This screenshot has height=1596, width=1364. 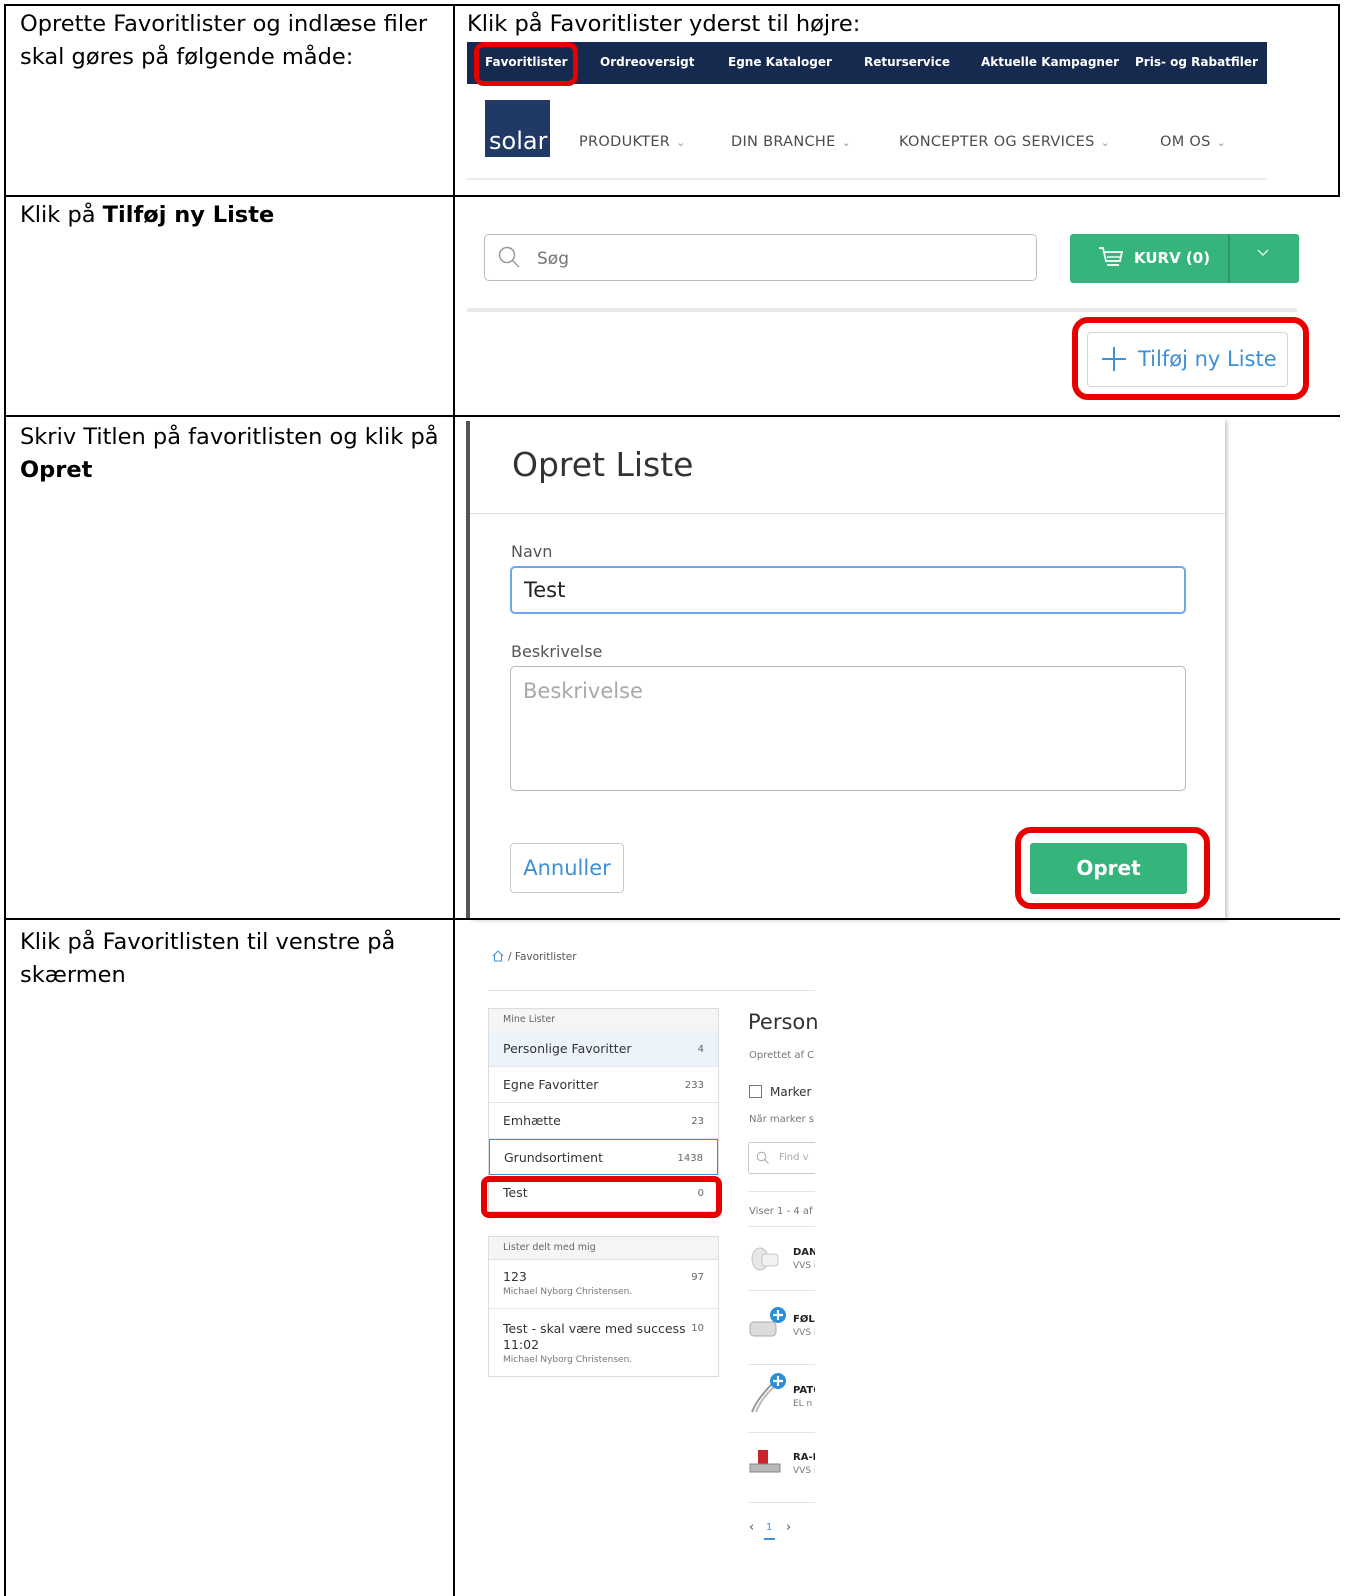 What do you see at coordinates (781, 1119) in the screenshot?
I see `mark-note: Når marker s` at bounding box center [781, 1119].